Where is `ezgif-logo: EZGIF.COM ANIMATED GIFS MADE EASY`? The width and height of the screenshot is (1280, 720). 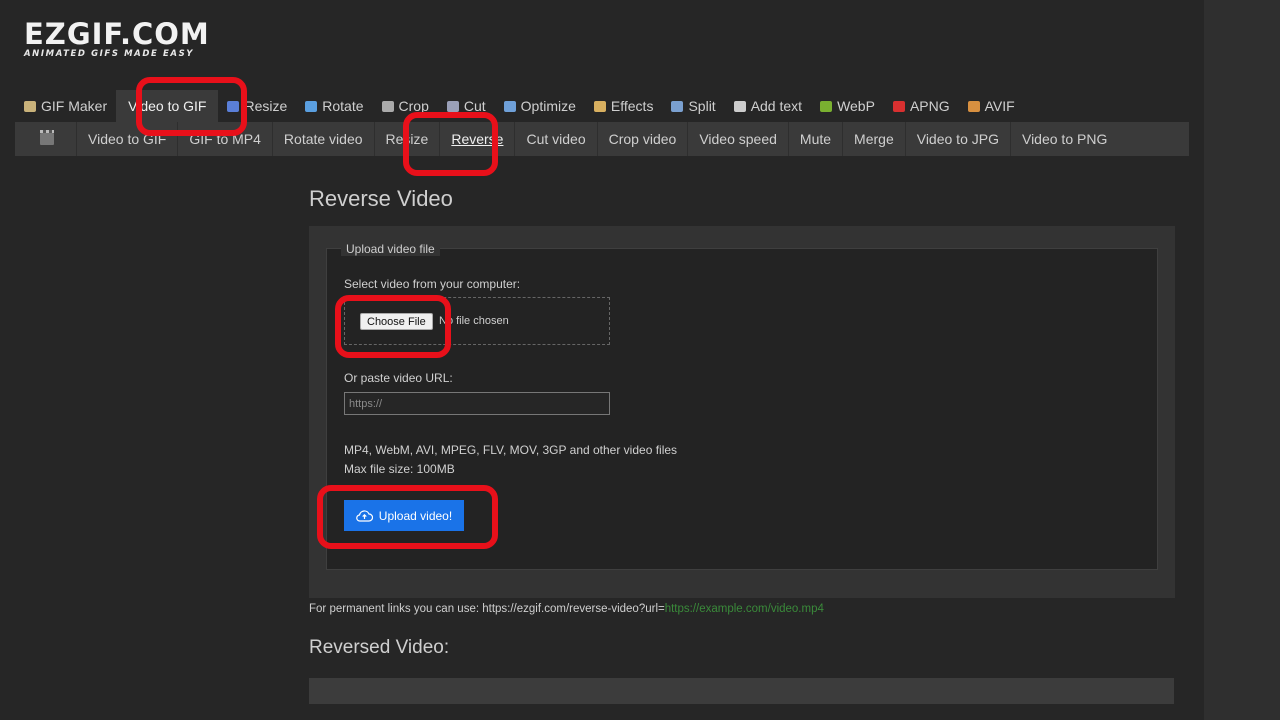
ezgif-logo: EZGIF.COM ANIMATED GIFS MADE EASY is located at coordinates (117, 38).